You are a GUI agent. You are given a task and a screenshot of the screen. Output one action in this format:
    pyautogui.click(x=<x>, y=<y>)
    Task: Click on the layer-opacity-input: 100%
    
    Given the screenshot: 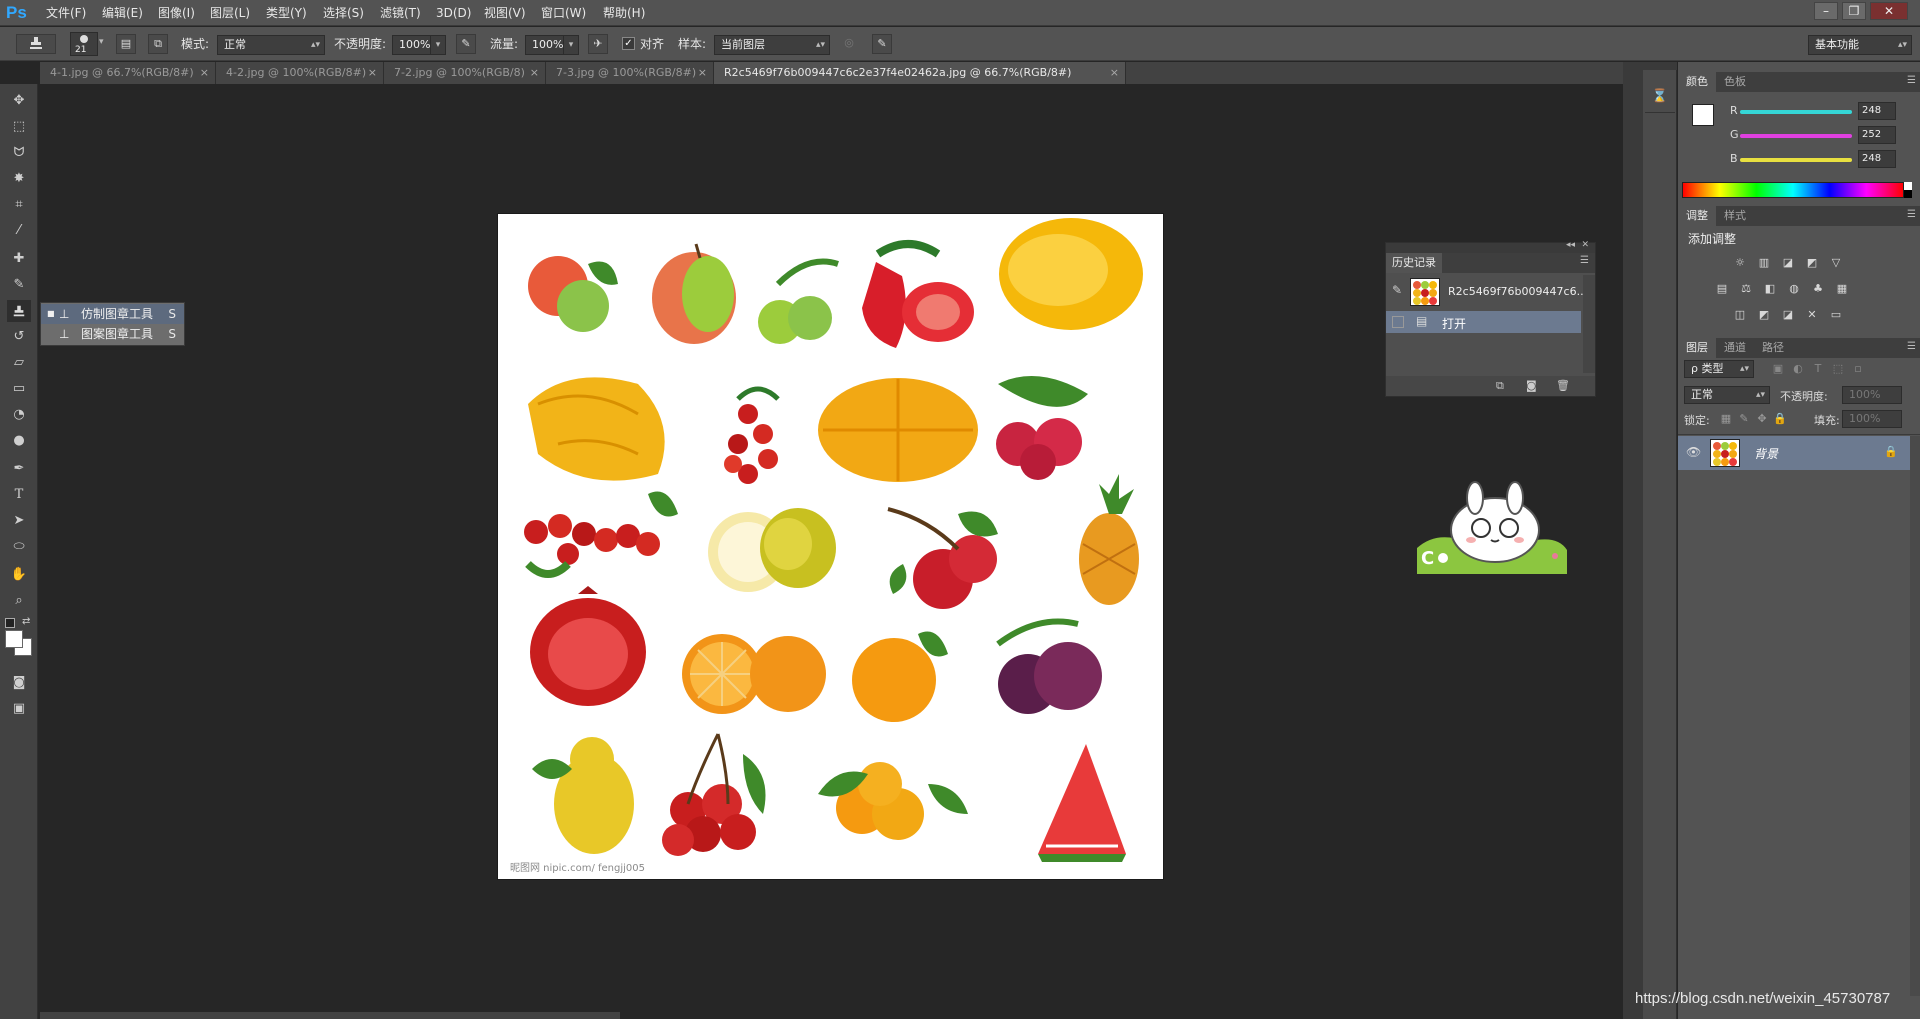 What is the action you would take?
    pyautogui.click(x=1872, y=395)
    